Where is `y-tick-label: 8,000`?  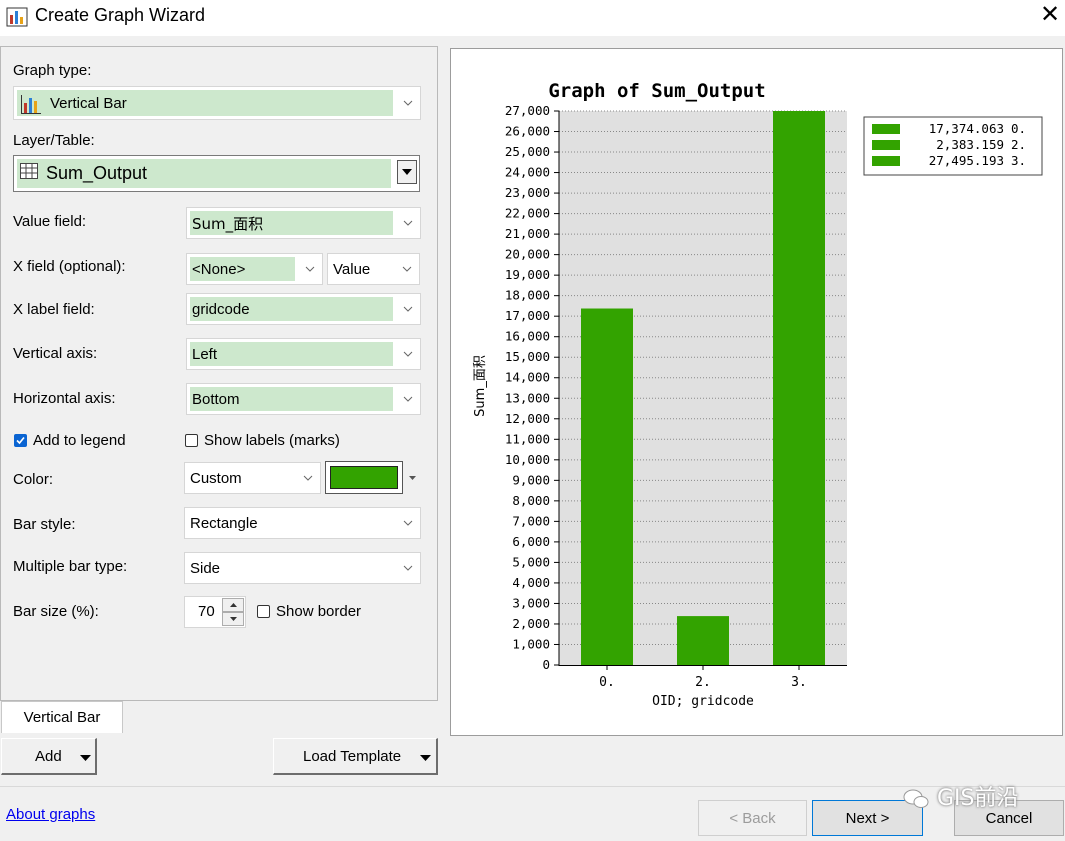 y-tick-label: 8,000 is located at coordinates (531, 500).